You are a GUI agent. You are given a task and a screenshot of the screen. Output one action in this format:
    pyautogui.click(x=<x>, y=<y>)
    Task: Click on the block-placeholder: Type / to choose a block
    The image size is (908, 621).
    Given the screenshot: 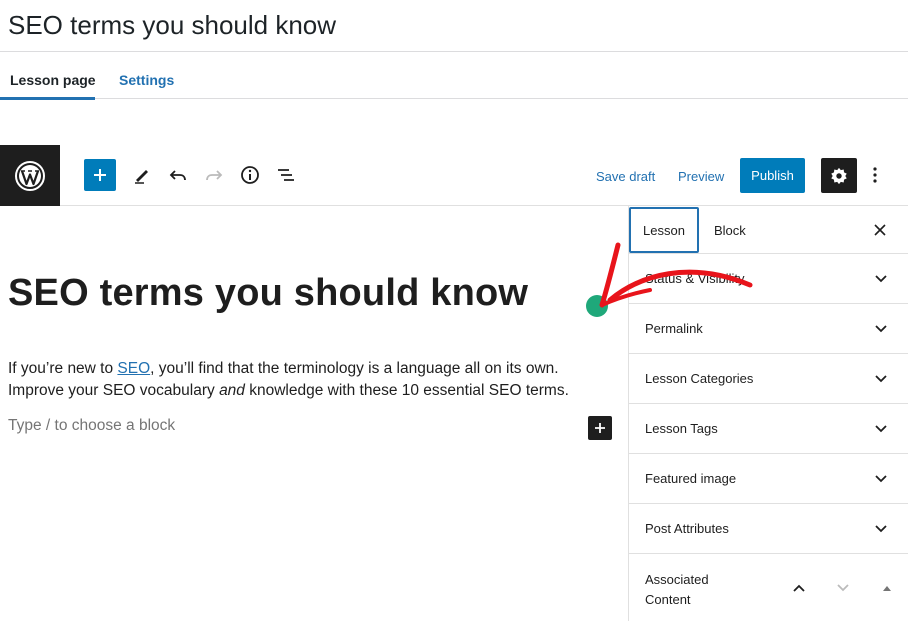 What is the action you would take?
    pyautogui.click(x=91, y=426)
    